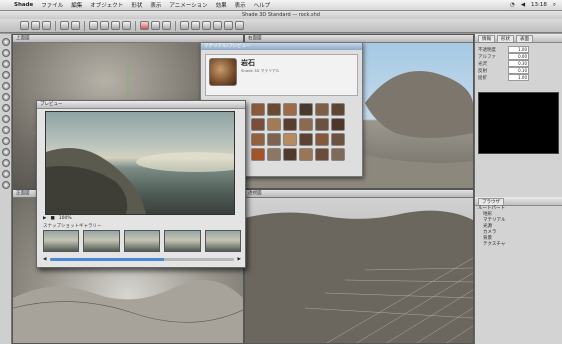  Describe the element at coordinates (150, 163) in the screenshot. I see `rendered-image` at that location.